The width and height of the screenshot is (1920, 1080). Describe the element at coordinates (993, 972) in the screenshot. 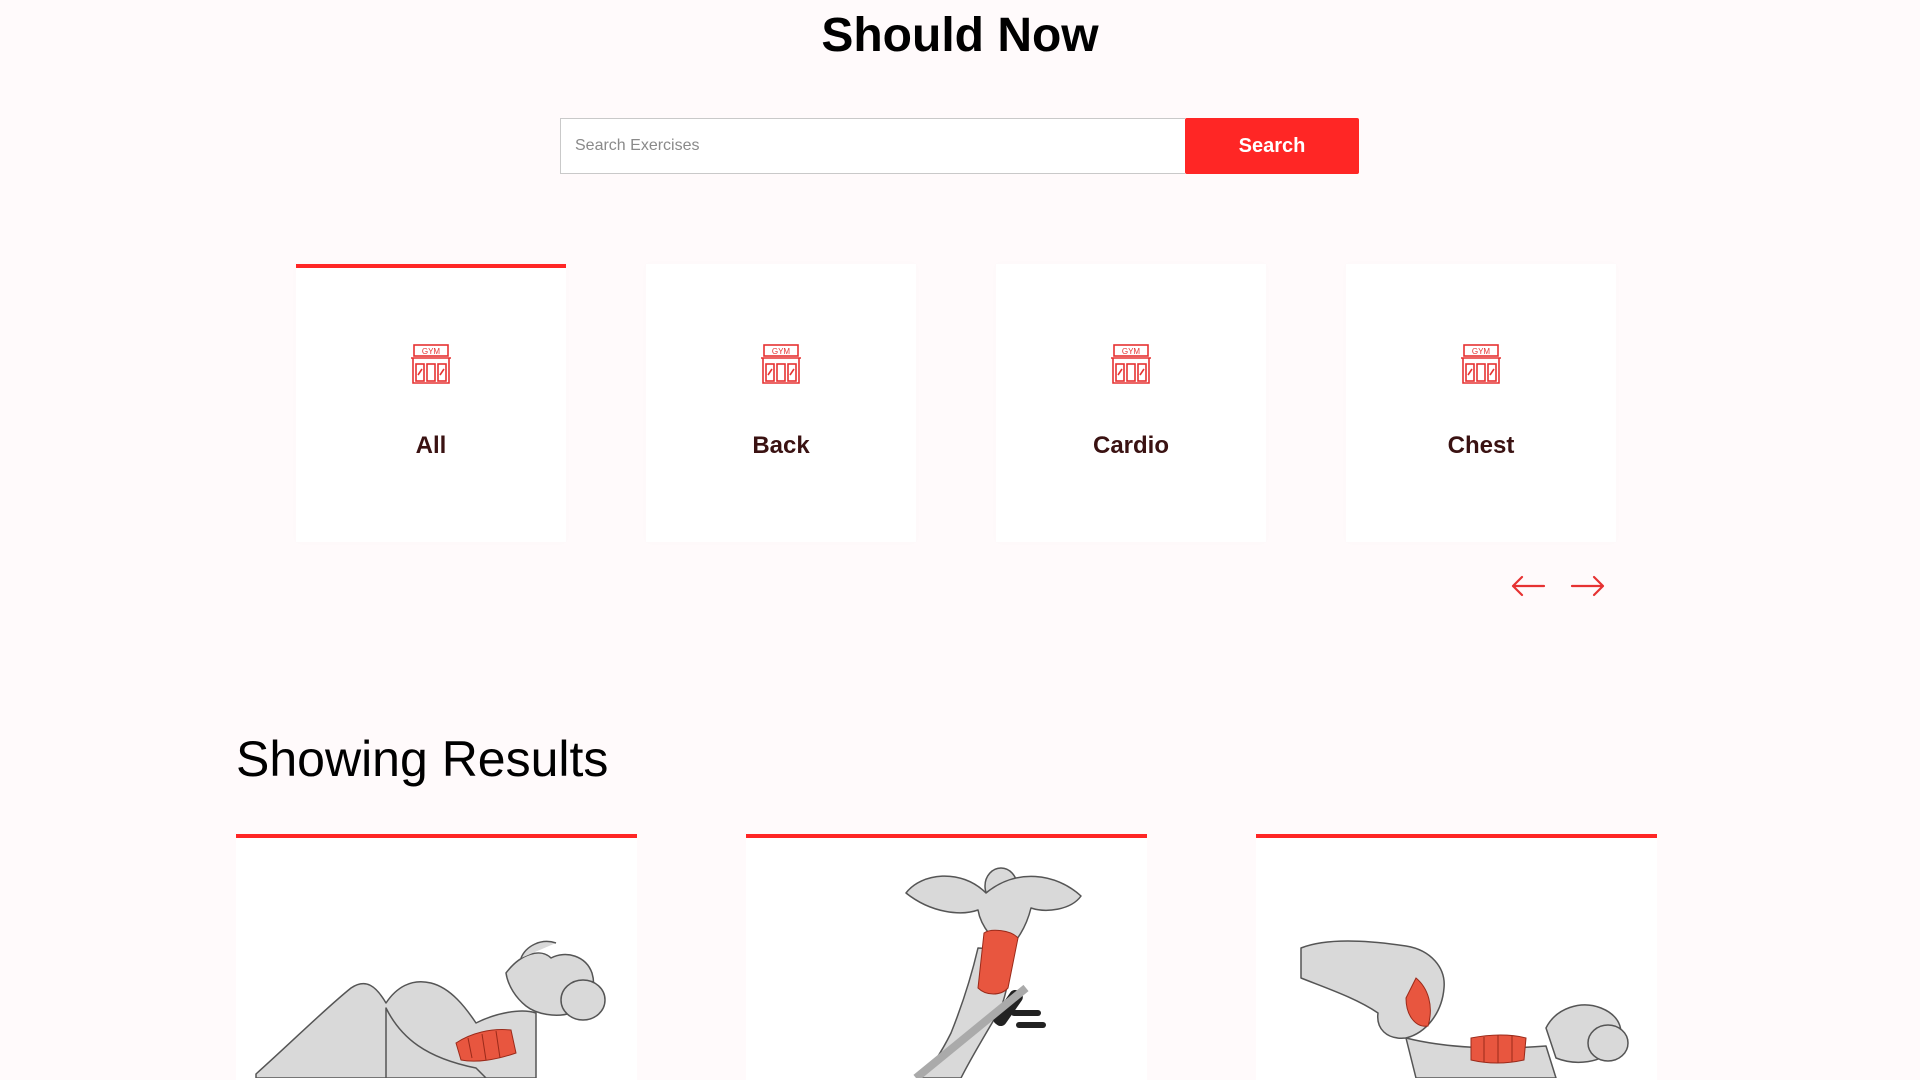

I see `decline-situp-exercise-image` at that location.